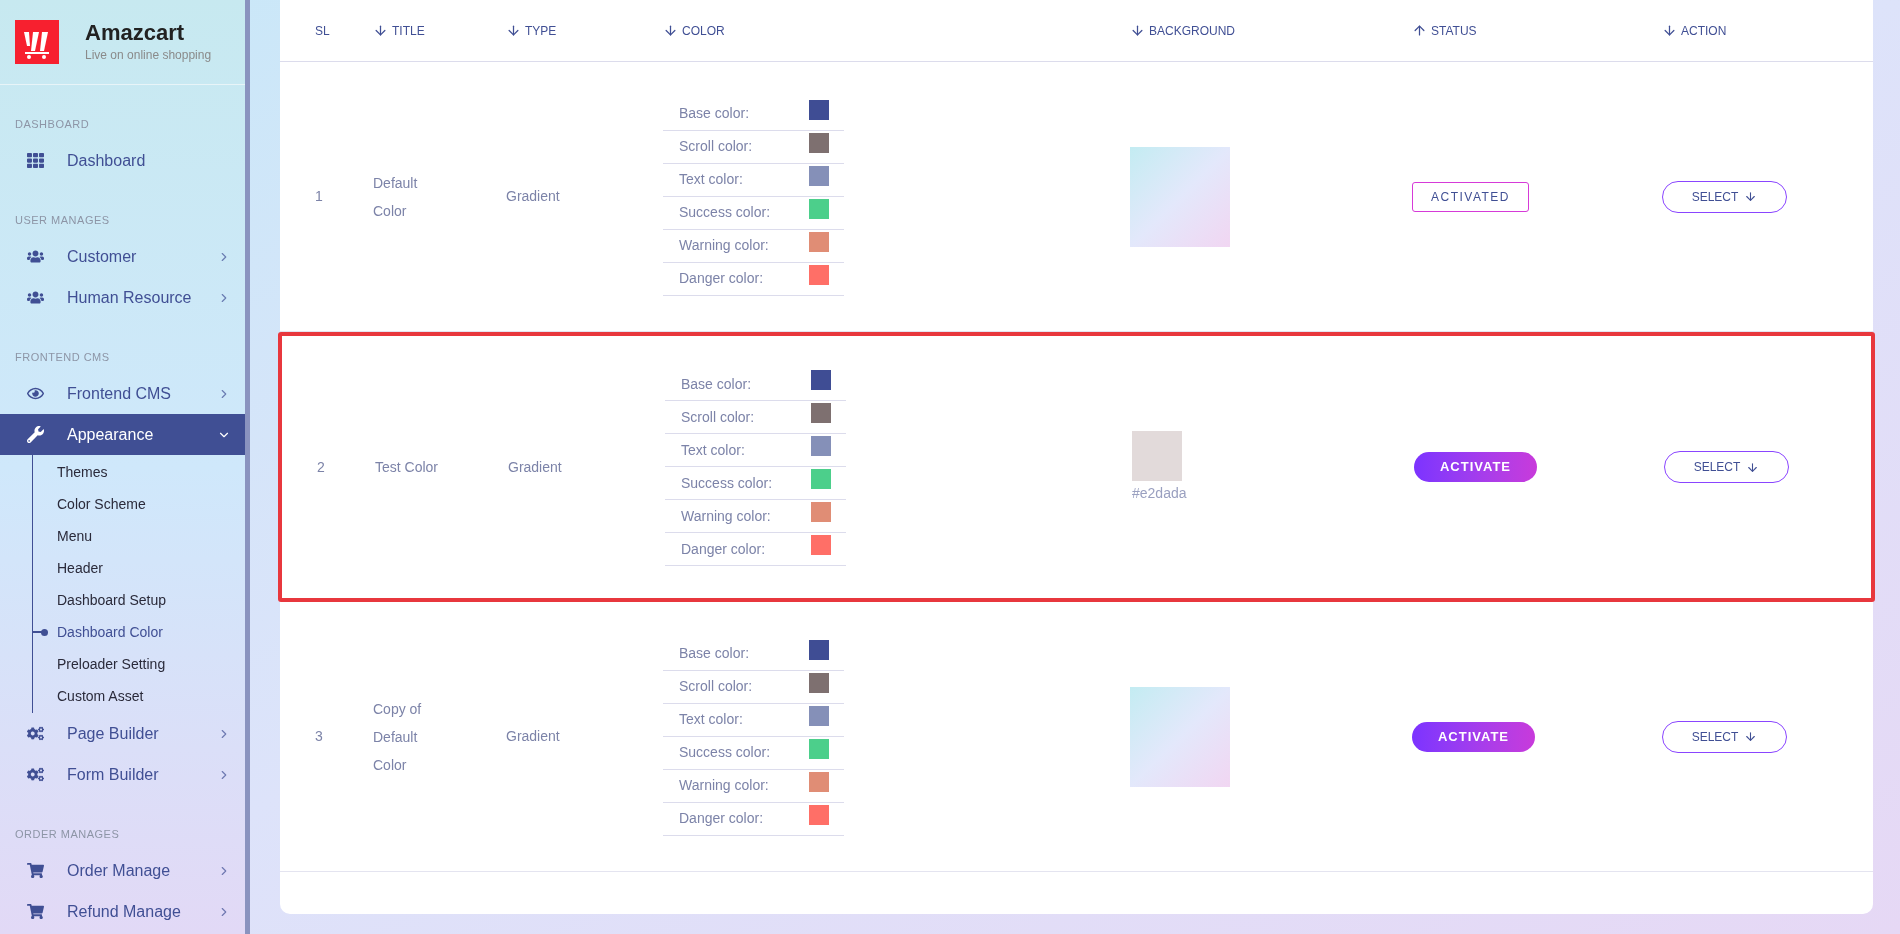  I want to click on sidebar-scrollbar, so click(247, 467).